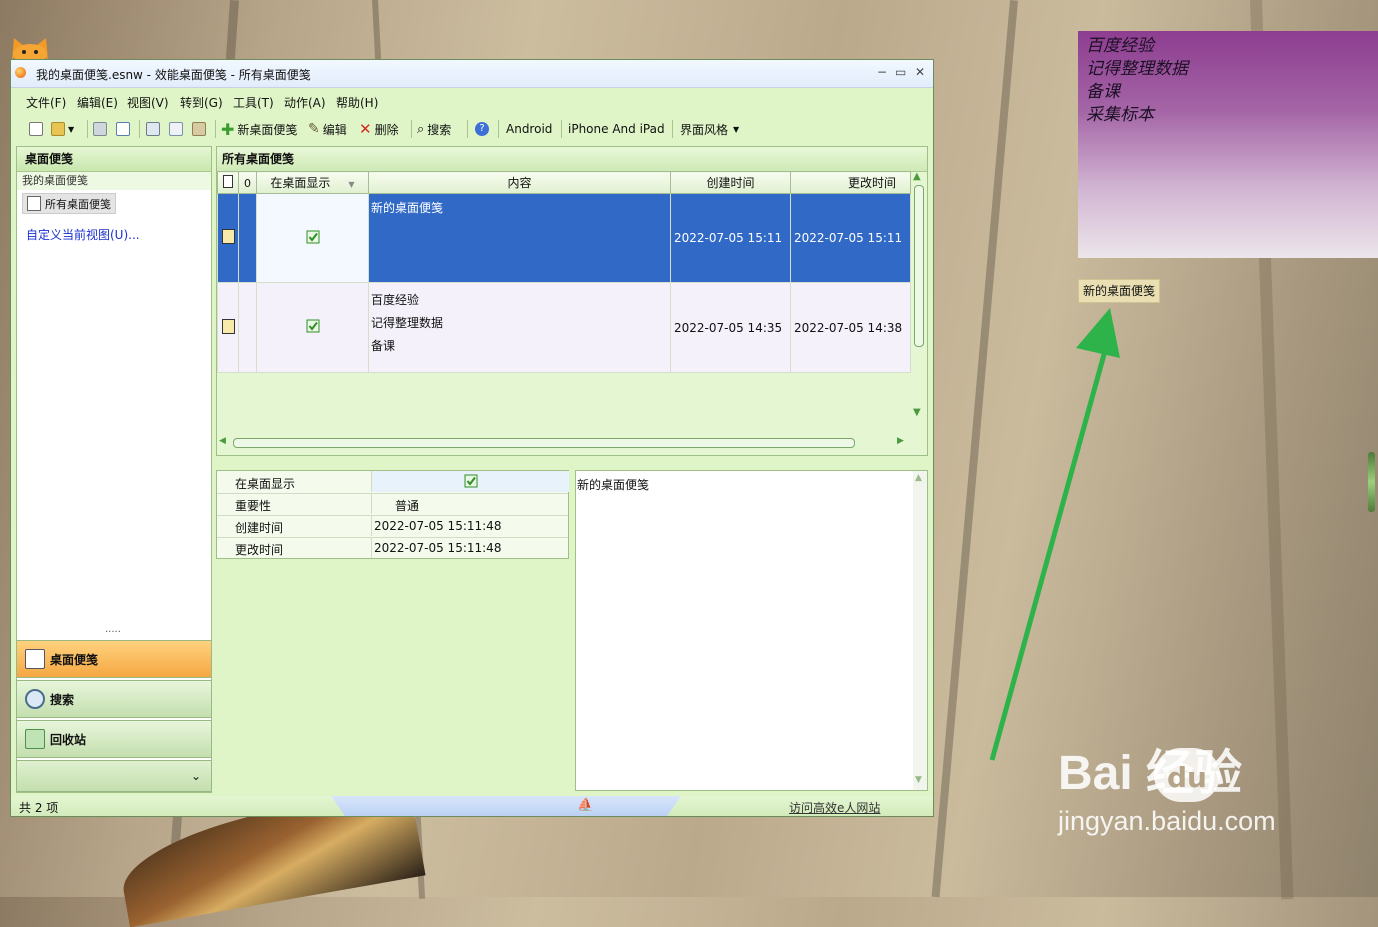 The height and width of the screenshot is (927, 1378). Describe the element at coordinates (247, 327) in the screenshot. I see `attachment-cell` at that location.